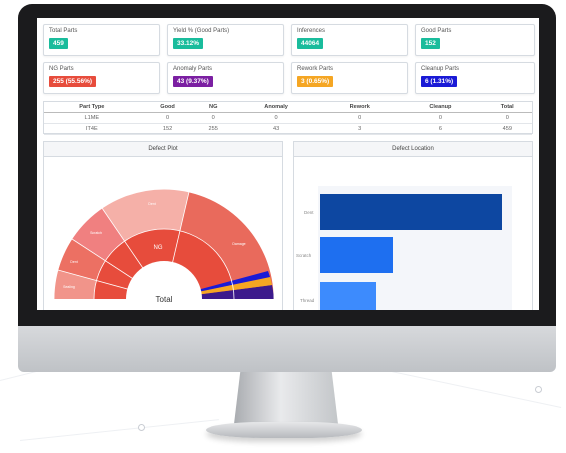 This screenshot has width=566, height=453. I want to click on card-label: NG Parts, so click(61, 69).